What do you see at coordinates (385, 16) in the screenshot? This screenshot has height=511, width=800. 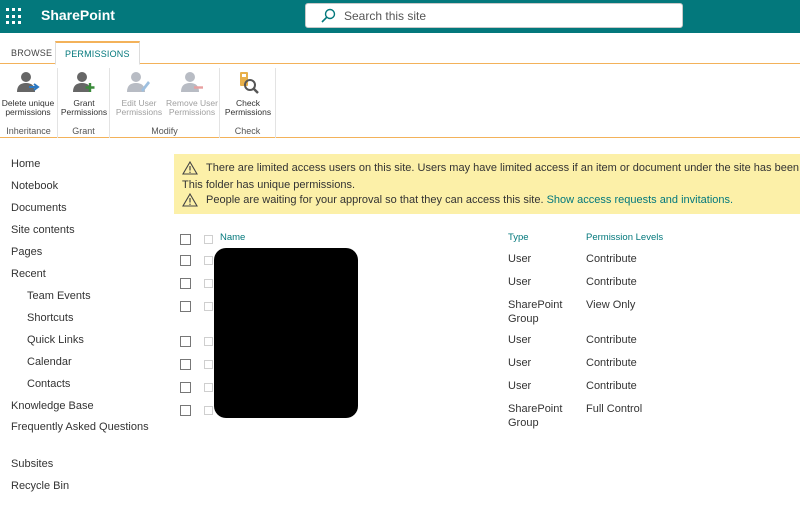 I see `search-input: Search this site` at bounding box center [385, 16].